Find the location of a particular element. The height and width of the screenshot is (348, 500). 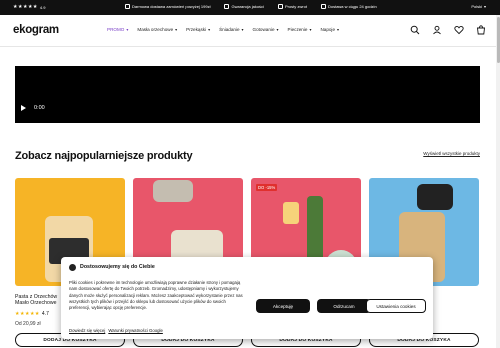

rating-value: 4.7 is located at coordinates (45, 314).